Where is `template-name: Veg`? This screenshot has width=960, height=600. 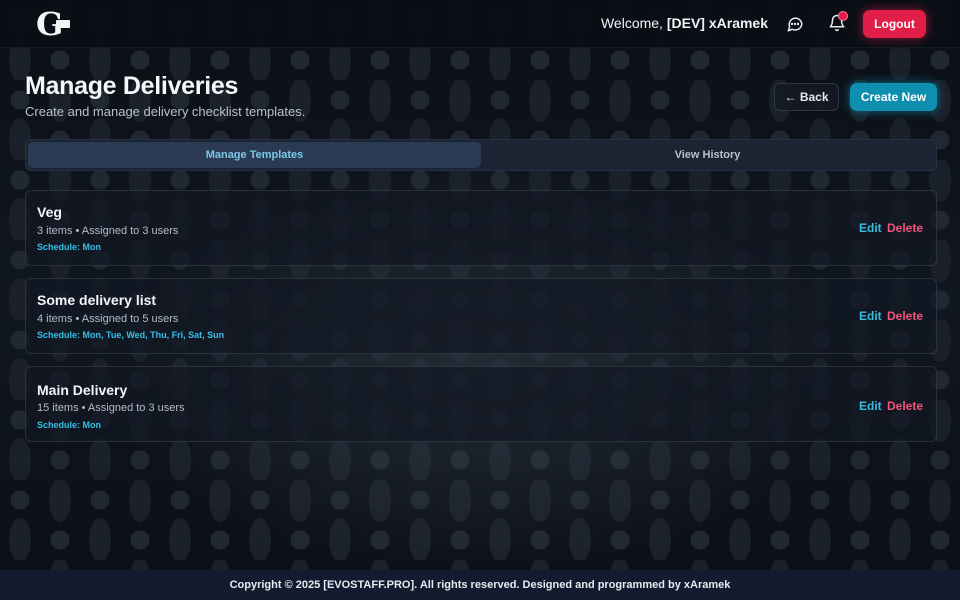
template-name: Veg is located at coordinates (49, 212).